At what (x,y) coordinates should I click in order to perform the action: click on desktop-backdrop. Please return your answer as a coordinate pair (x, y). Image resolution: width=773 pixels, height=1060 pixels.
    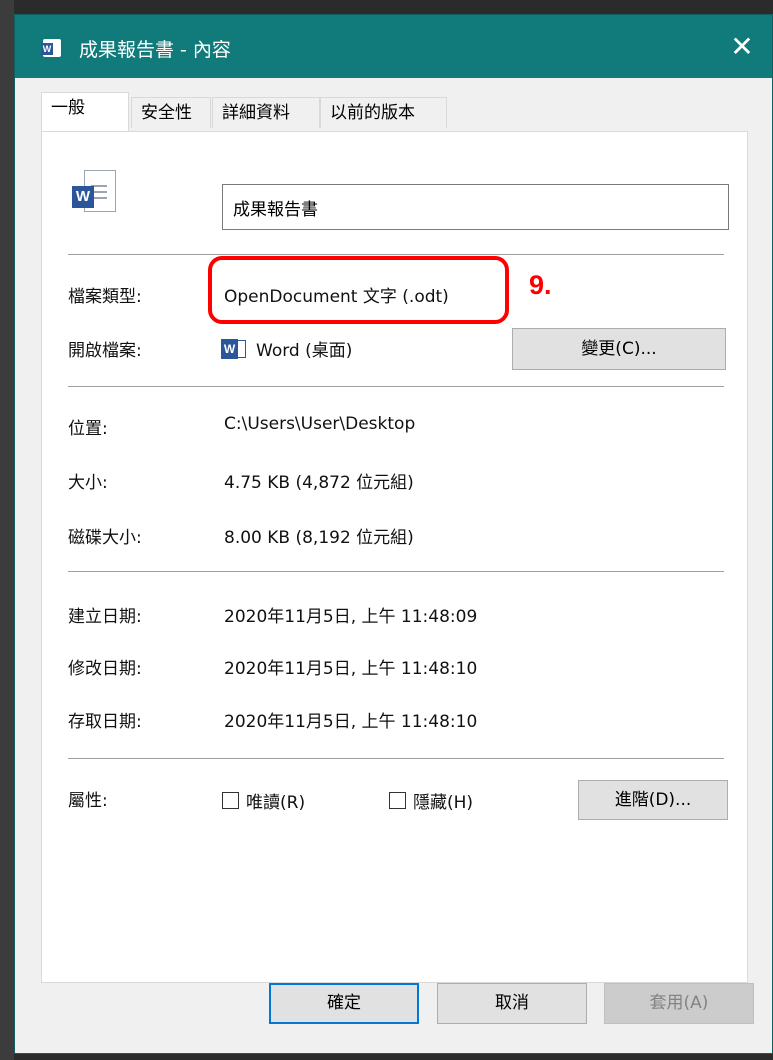
    Looking at the image, I should click on (7, 530).